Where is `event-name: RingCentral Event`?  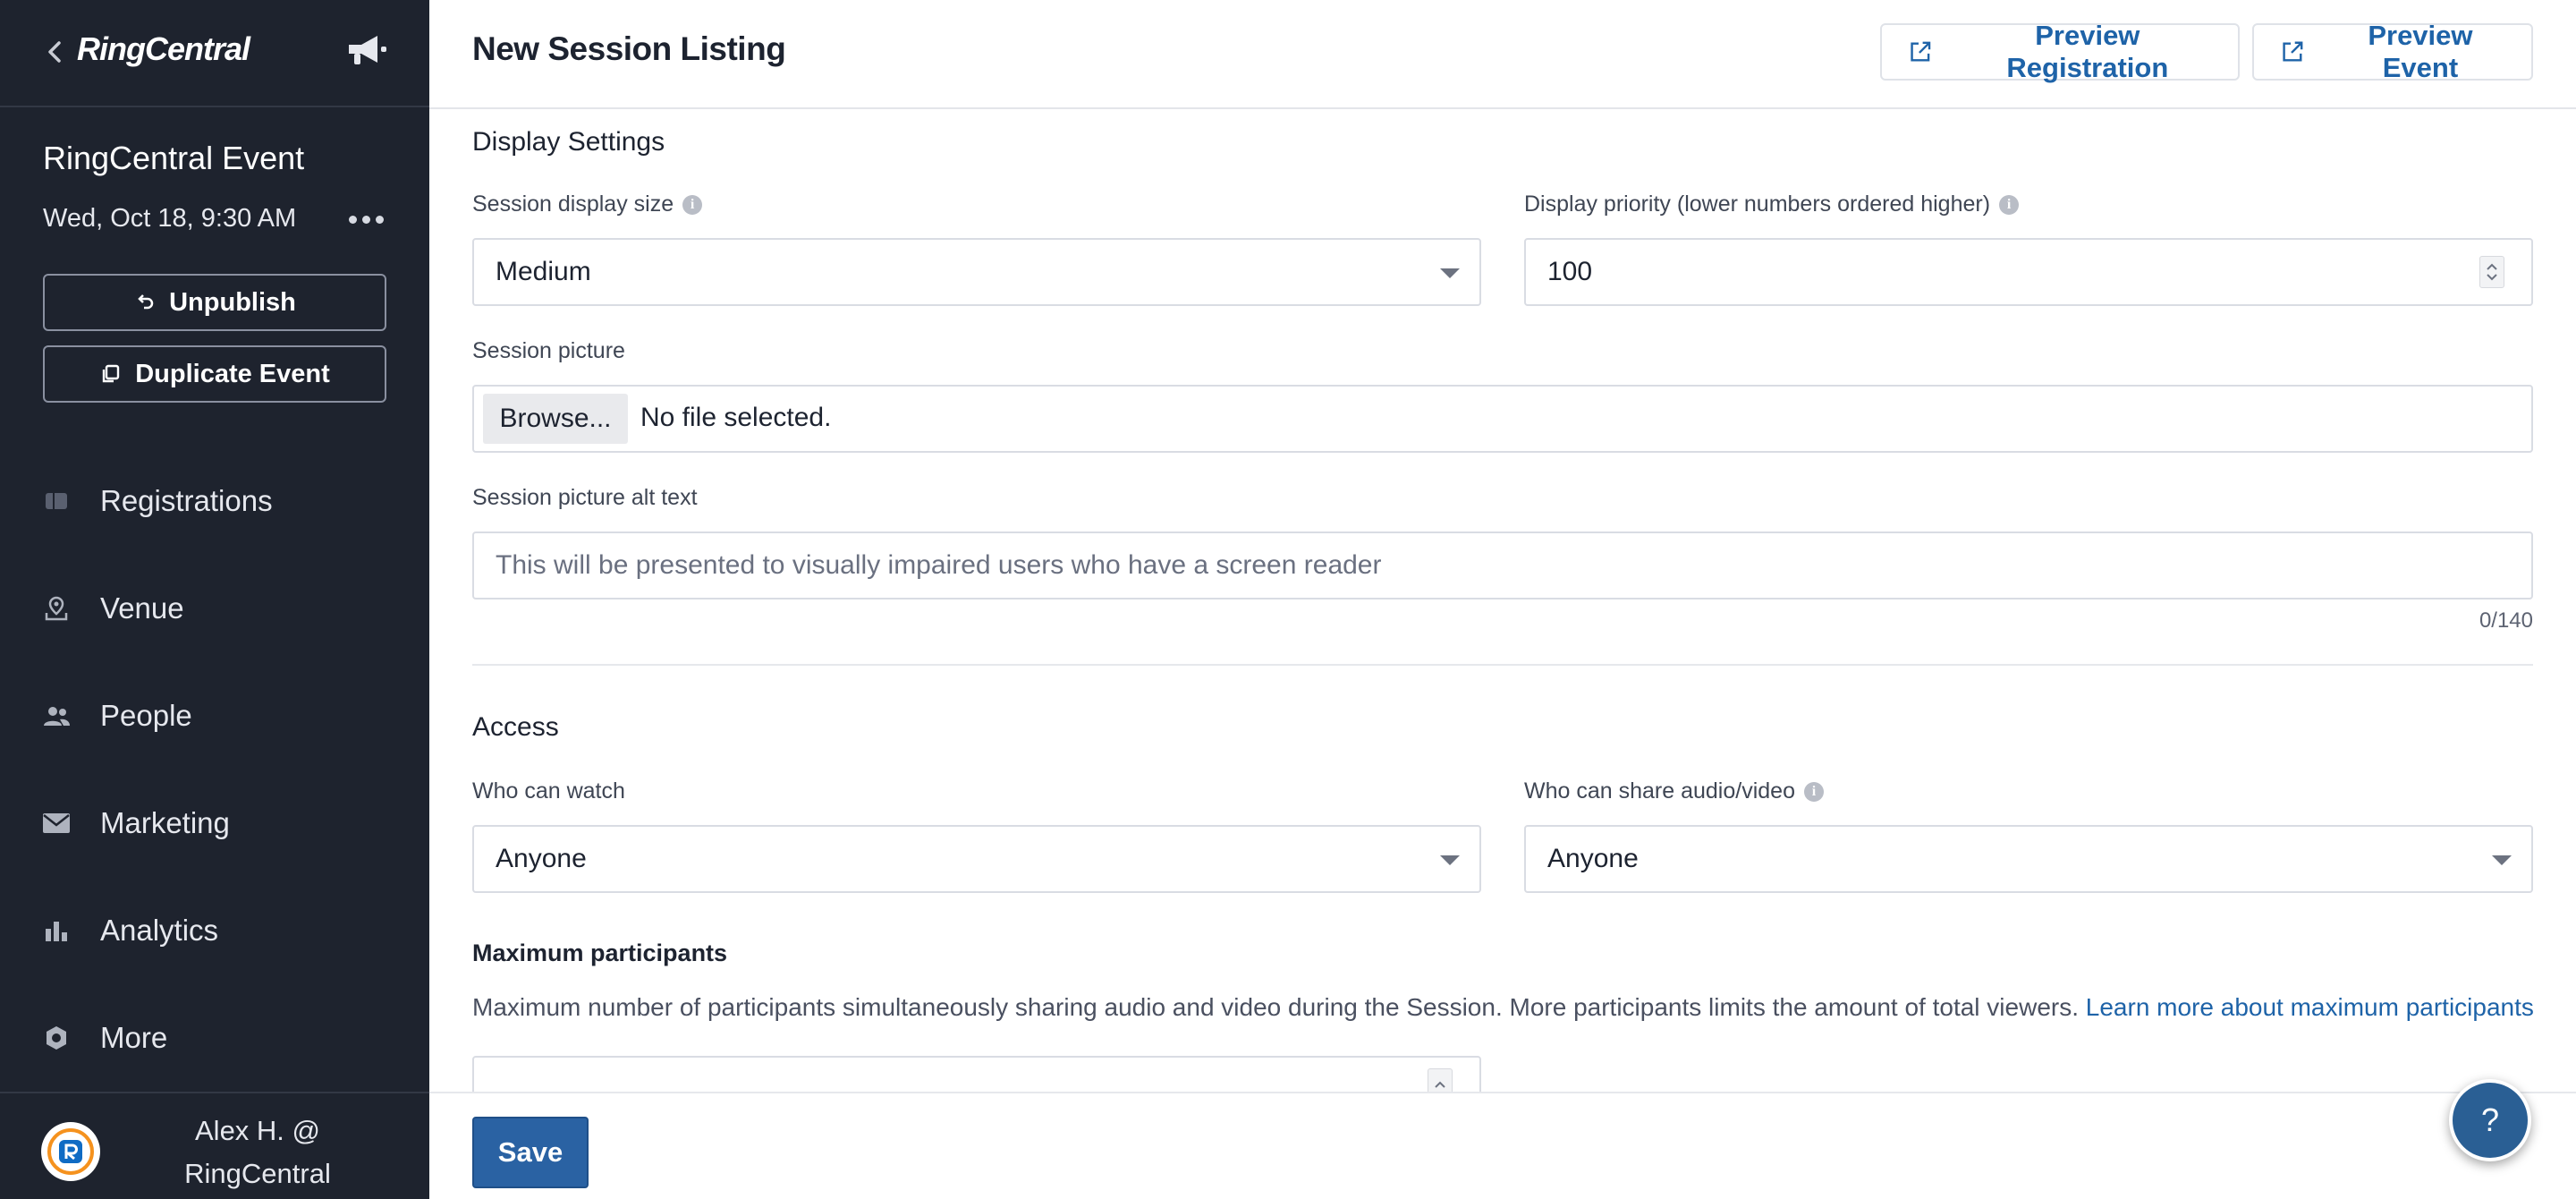
event-name: RingCentral Event is located at coordinates (174, 158).